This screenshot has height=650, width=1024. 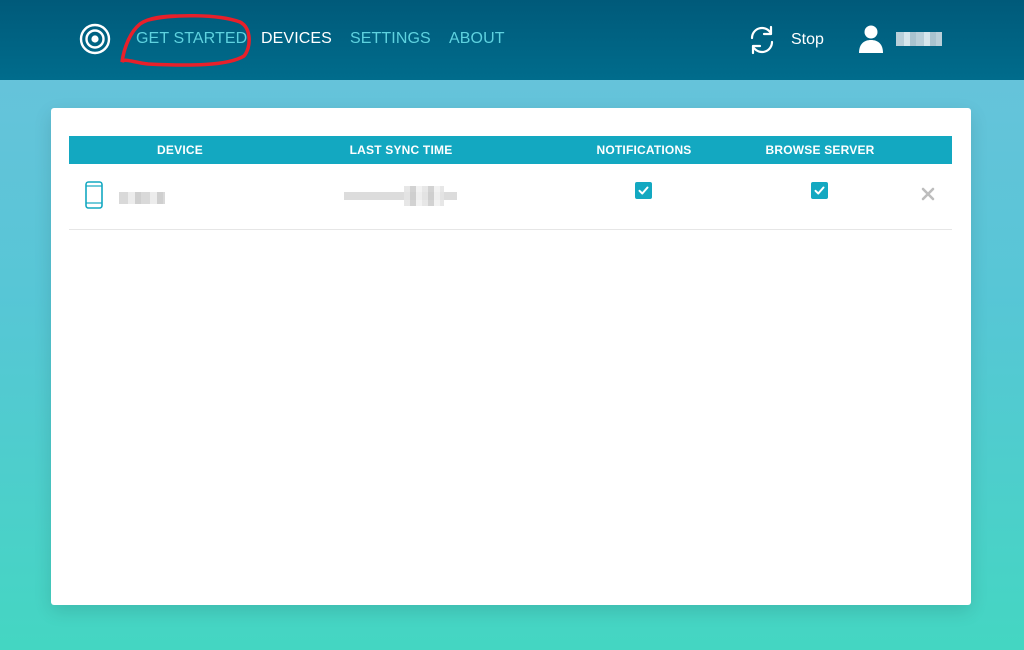 What do you see at coordinates (762, 40) in the screenshot?
I see `sync-icon` at bounding box center [762, 40].